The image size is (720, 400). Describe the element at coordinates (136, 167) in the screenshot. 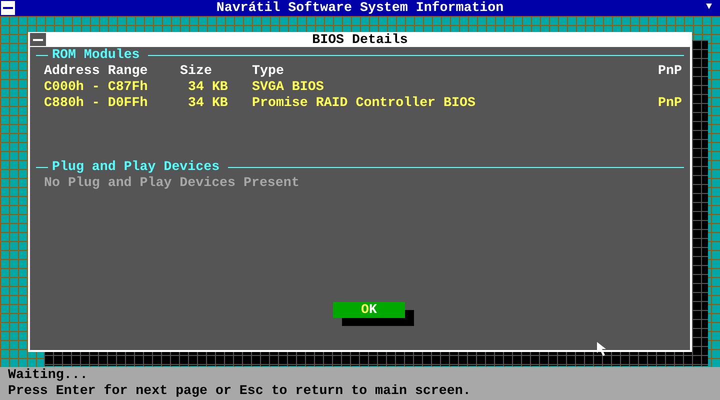

I see `section-title: Plug and Play Devices` at that location.